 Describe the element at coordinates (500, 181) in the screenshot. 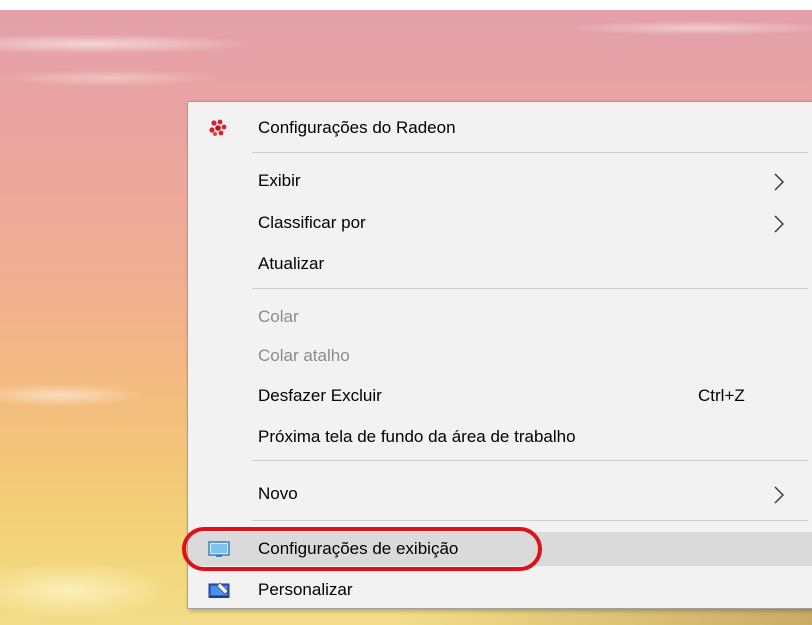

I see `menu-item-view: Exibir` at that location.